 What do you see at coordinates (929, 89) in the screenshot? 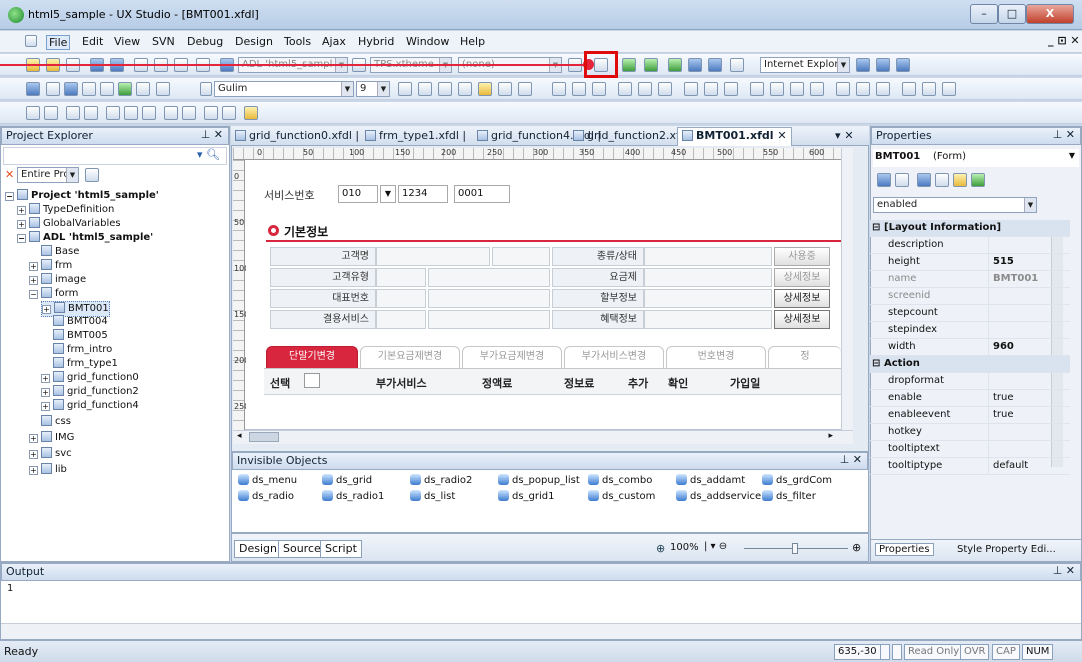
I see `unlock-icon` at bounding box center [929, 89].